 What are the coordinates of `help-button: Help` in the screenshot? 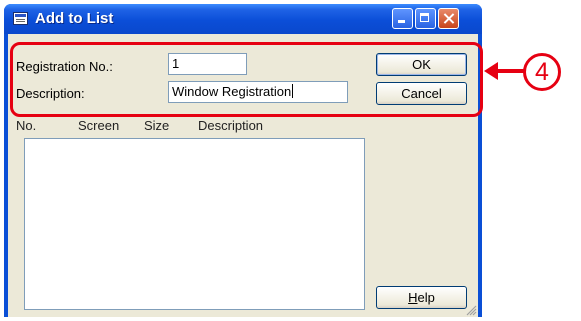 It's located at (421, 297).